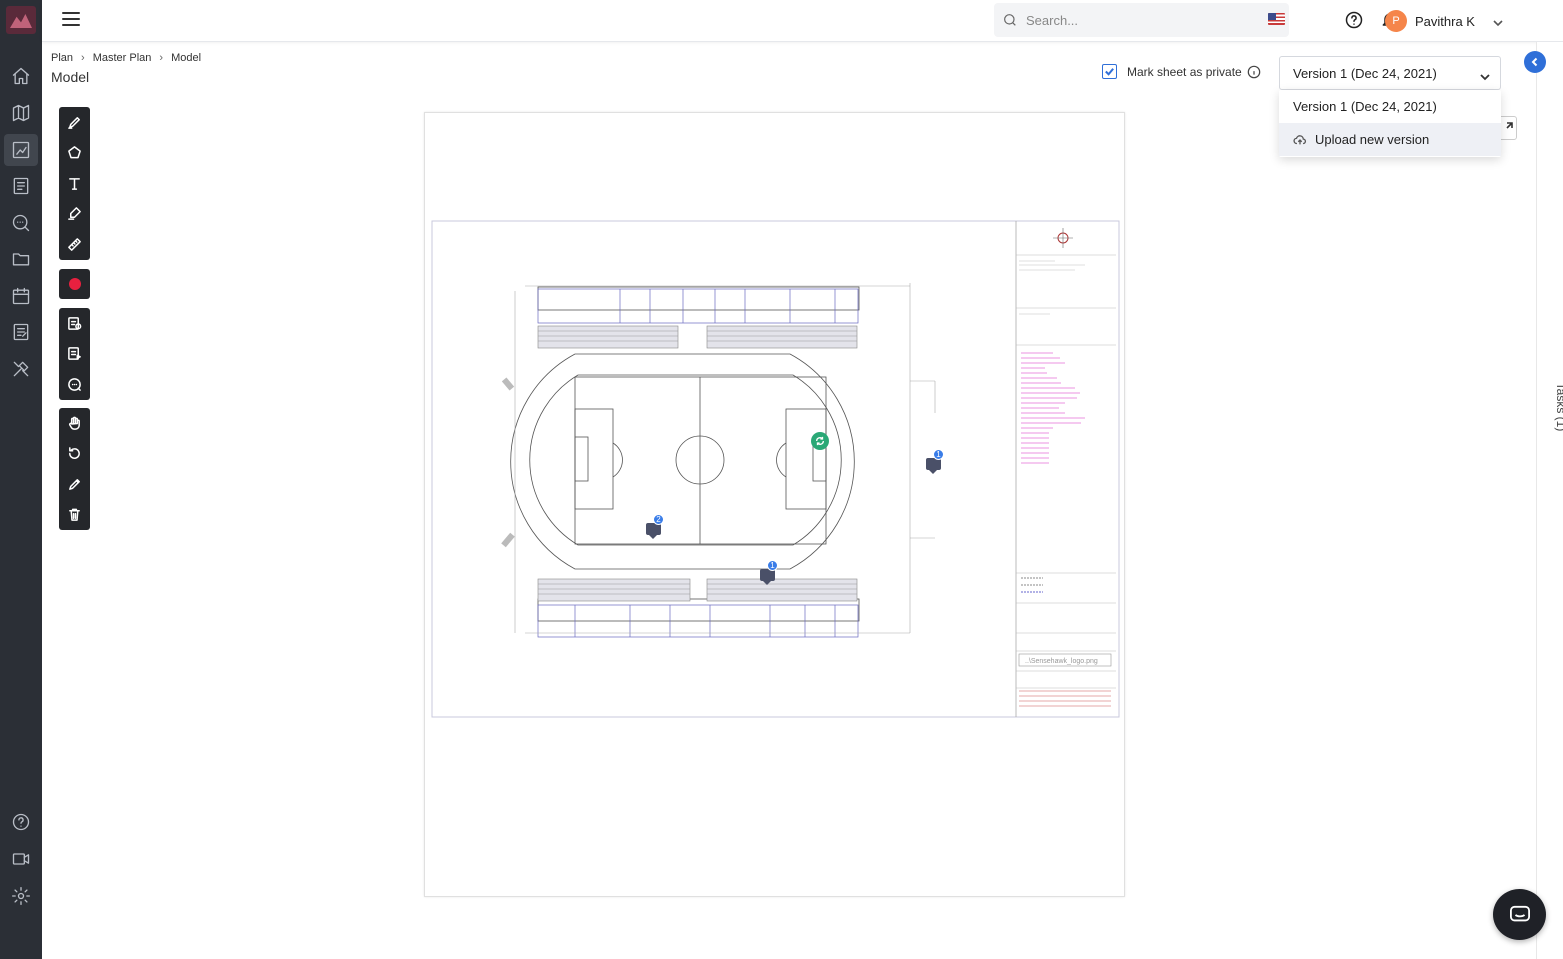 Image resolution: width=1563 pixels, height=959 pixels. I want to click on forms-icon, so click(21, 332).